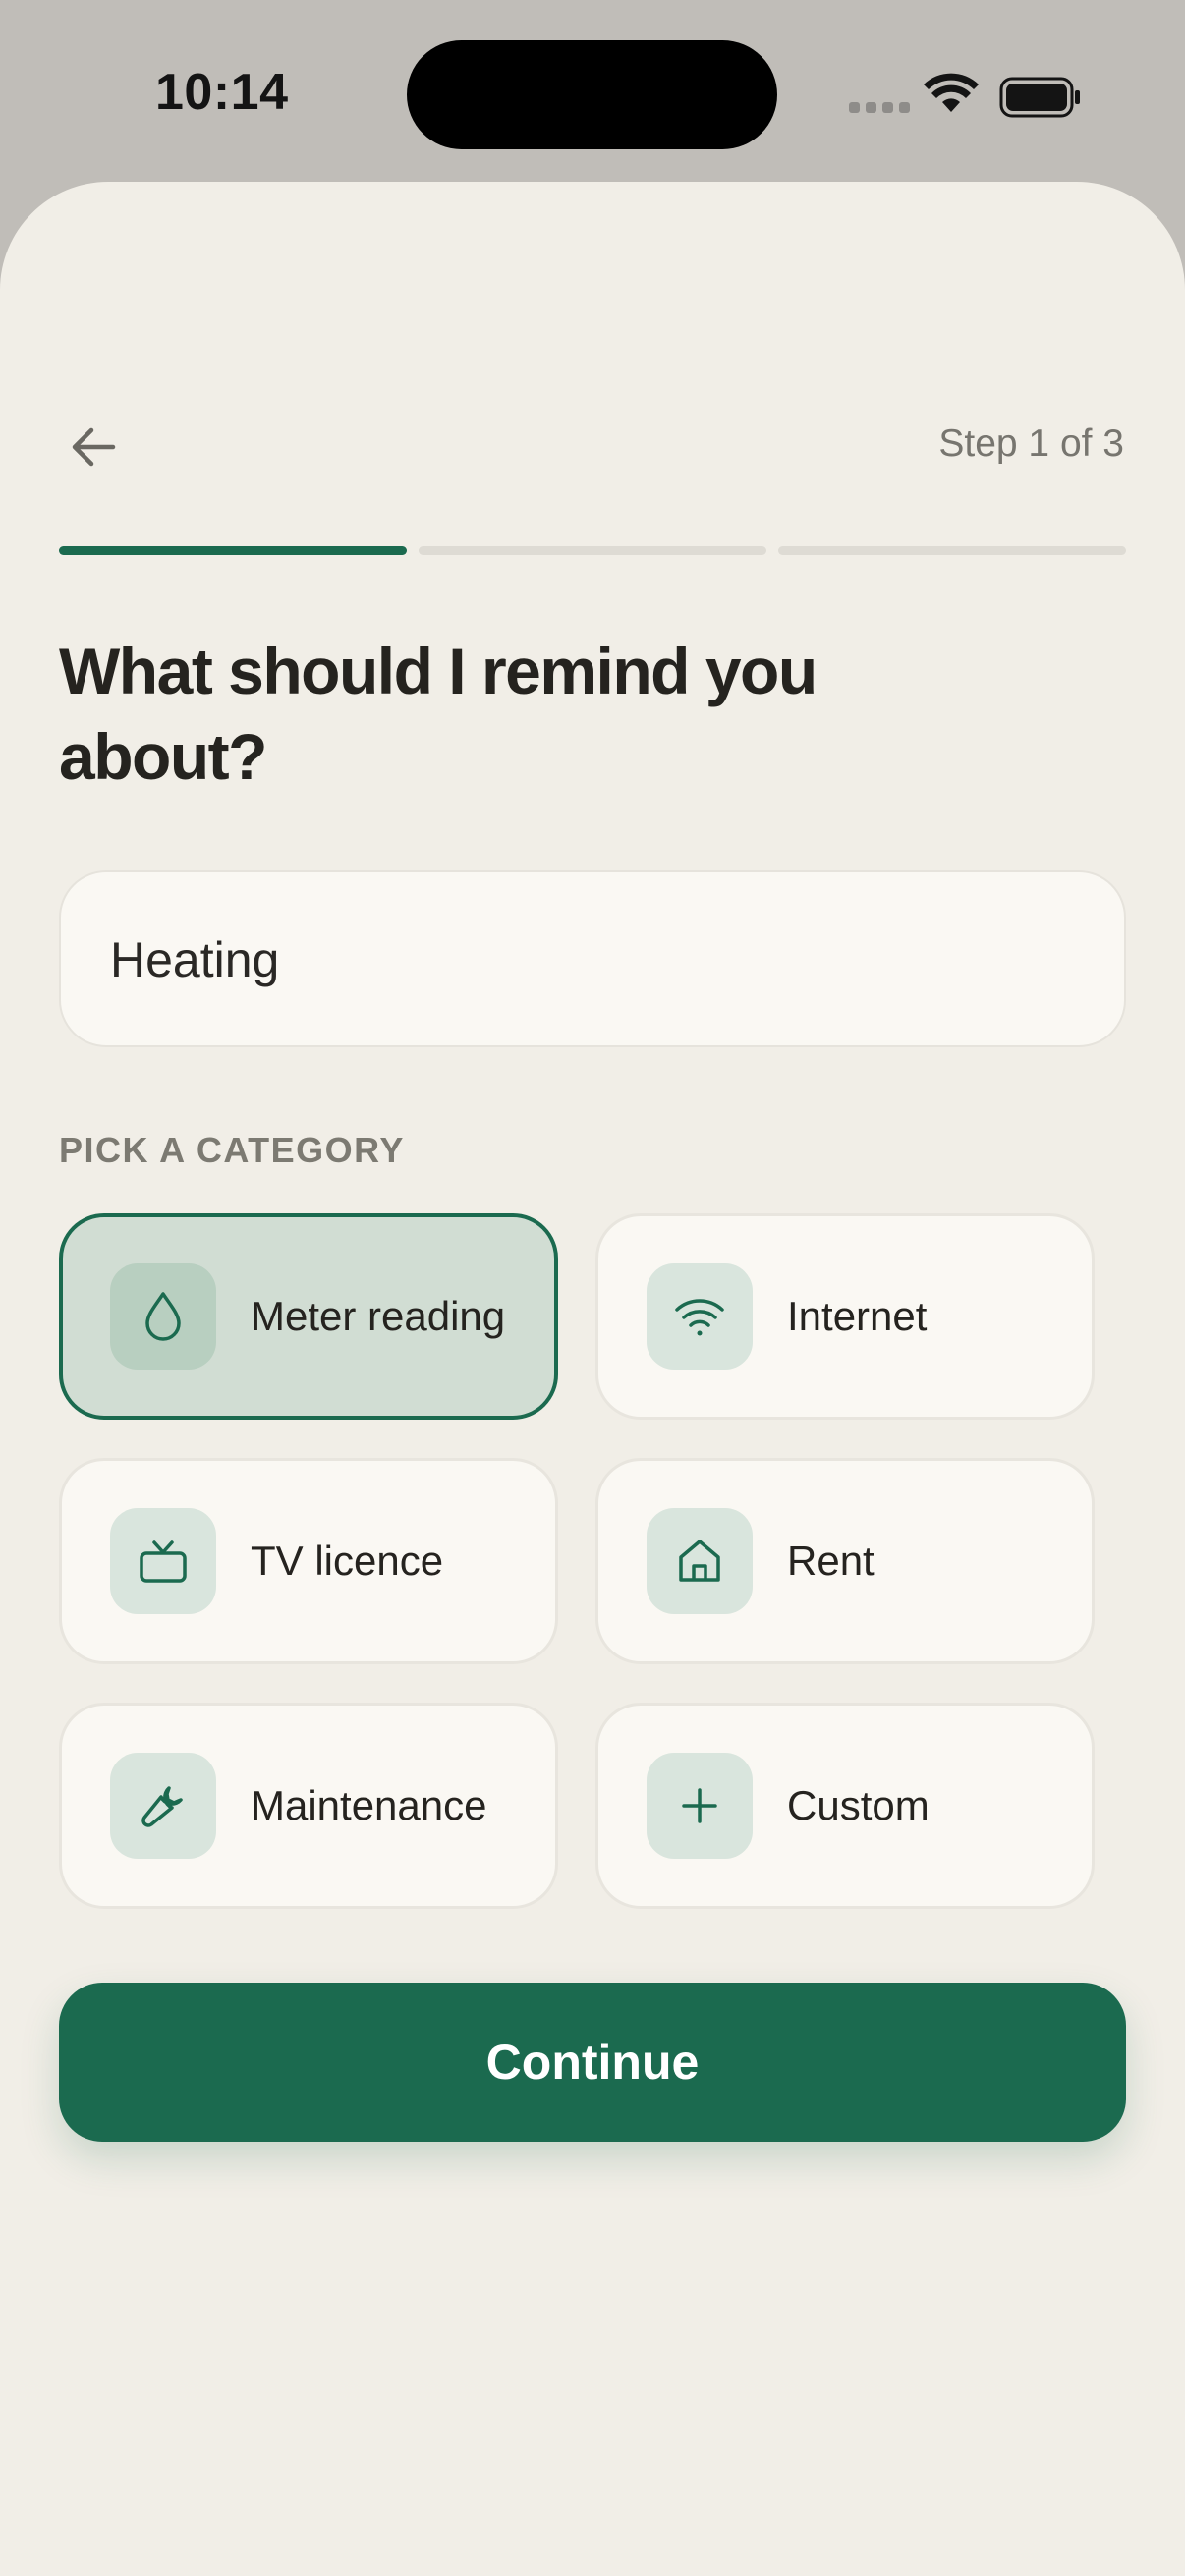 The image size is (1185, 2576). What do you see at coordinates (699, 1561) in the screenshot?
I see `home-icon` at bounding box center [699, 1561].